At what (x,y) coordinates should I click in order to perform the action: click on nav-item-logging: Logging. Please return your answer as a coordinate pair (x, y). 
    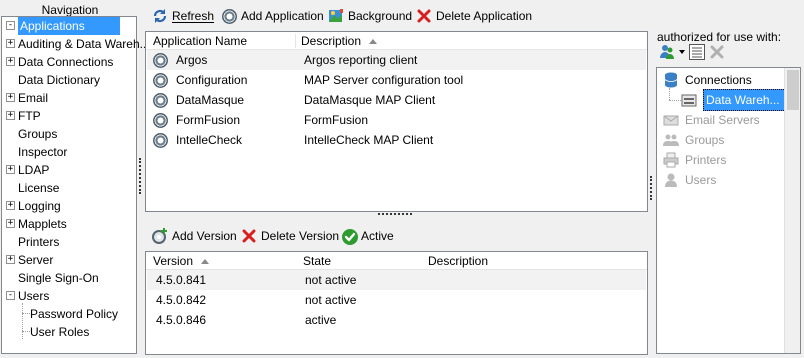
    Looking at the image, I should click on (39, 206).